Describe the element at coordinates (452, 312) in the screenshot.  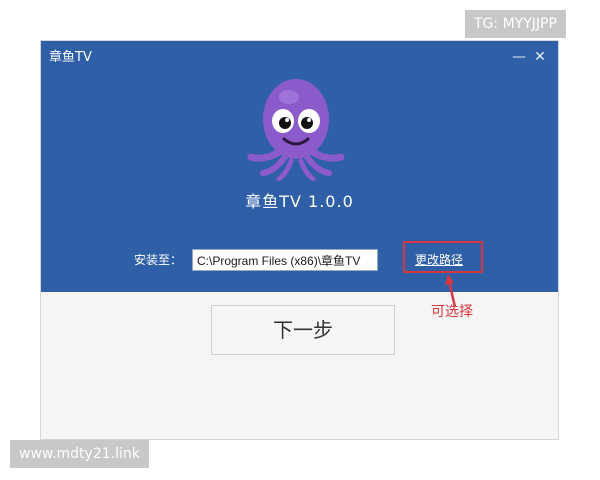
I see `annotation-label: 可选择` at that location.